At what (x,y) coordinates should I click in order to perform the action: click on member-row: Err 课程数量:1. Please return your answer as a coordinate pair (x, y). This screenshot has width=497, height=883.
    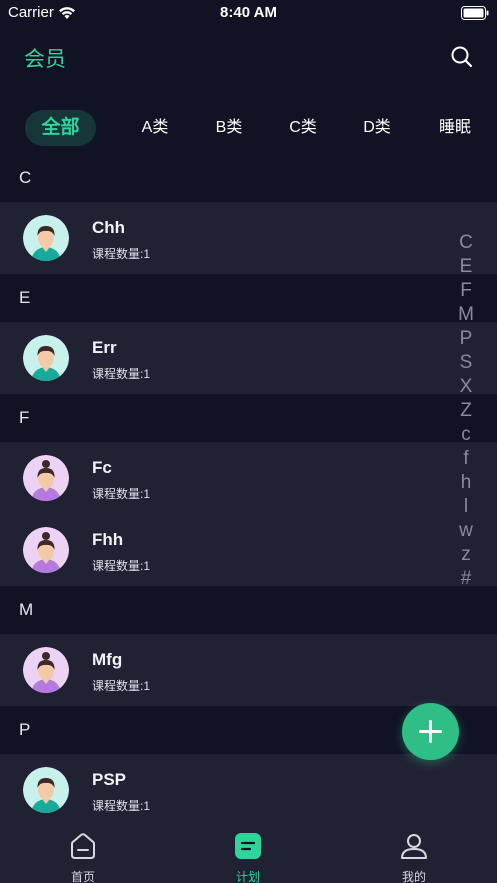
    Looking at the image, I should click on (248, 358).